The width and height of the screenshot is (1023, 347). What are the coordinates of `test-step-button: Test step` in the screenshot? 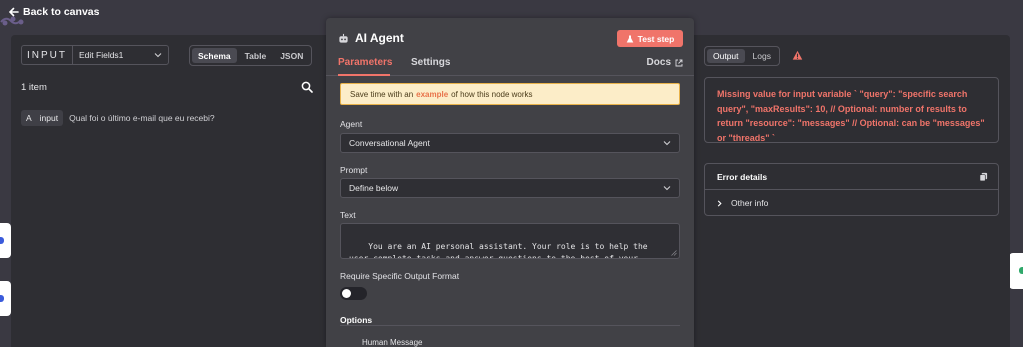 It's located at (650, 38).